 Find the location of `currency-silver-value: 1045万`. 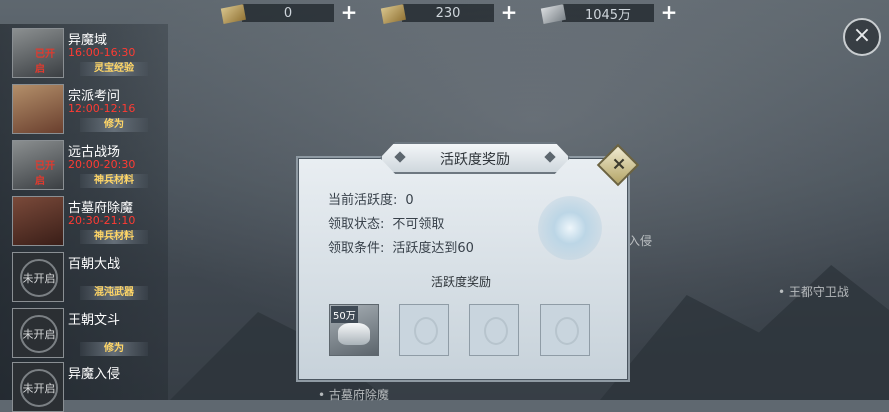

currency-silver-value: 1045万 is located at coordinates (608, 13).